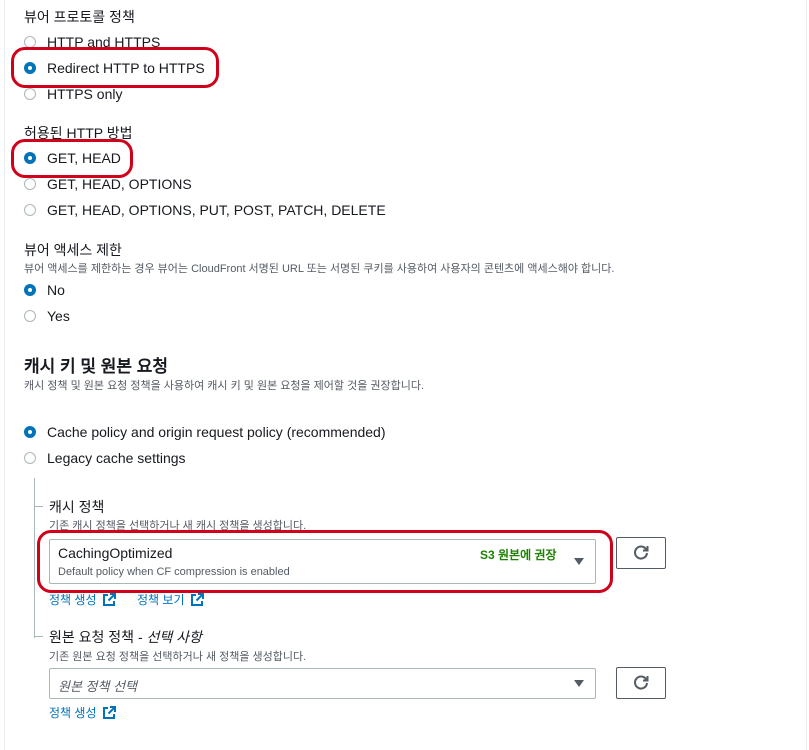 This screenshot has height=750, width=809. What do you see at coordinates (77, 507) in the screenshot?
I see `cache-policy-title: 캐시 정책` at bounding box center [77, 507].